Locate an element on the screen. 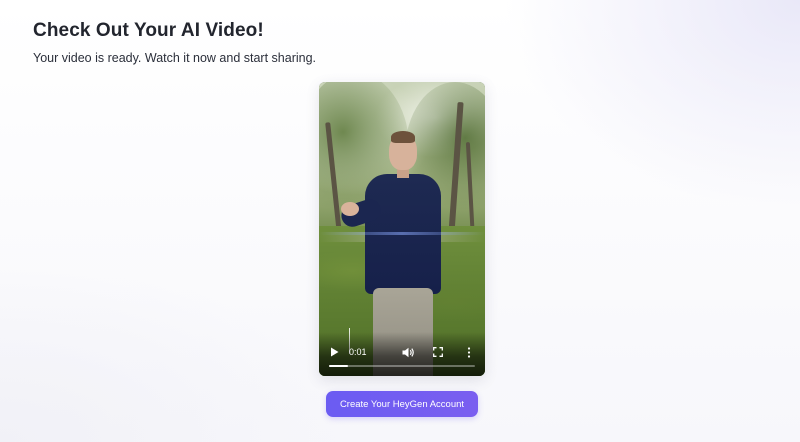 This screenshot has width=800, height=442. lens-flare is located at coordinates (402, 233).